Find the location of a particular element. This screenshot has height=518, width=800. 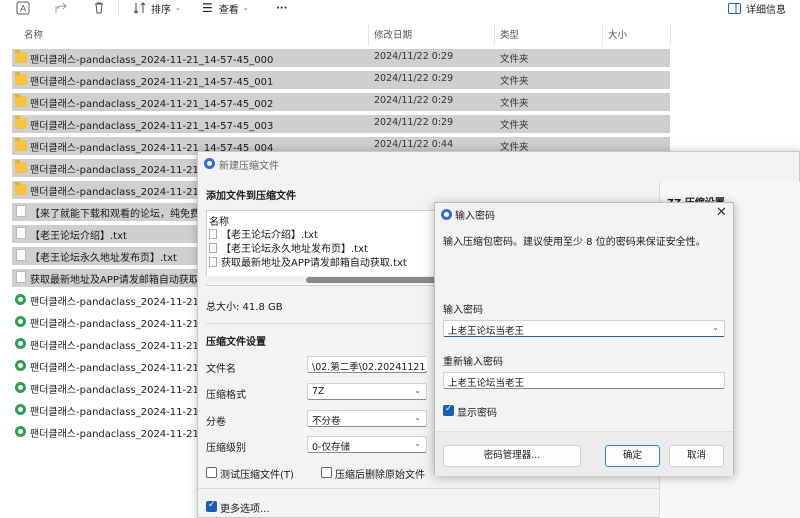

compress-dialog-titlebar: 新建压缩文件 is located at coordinates (498, 164).